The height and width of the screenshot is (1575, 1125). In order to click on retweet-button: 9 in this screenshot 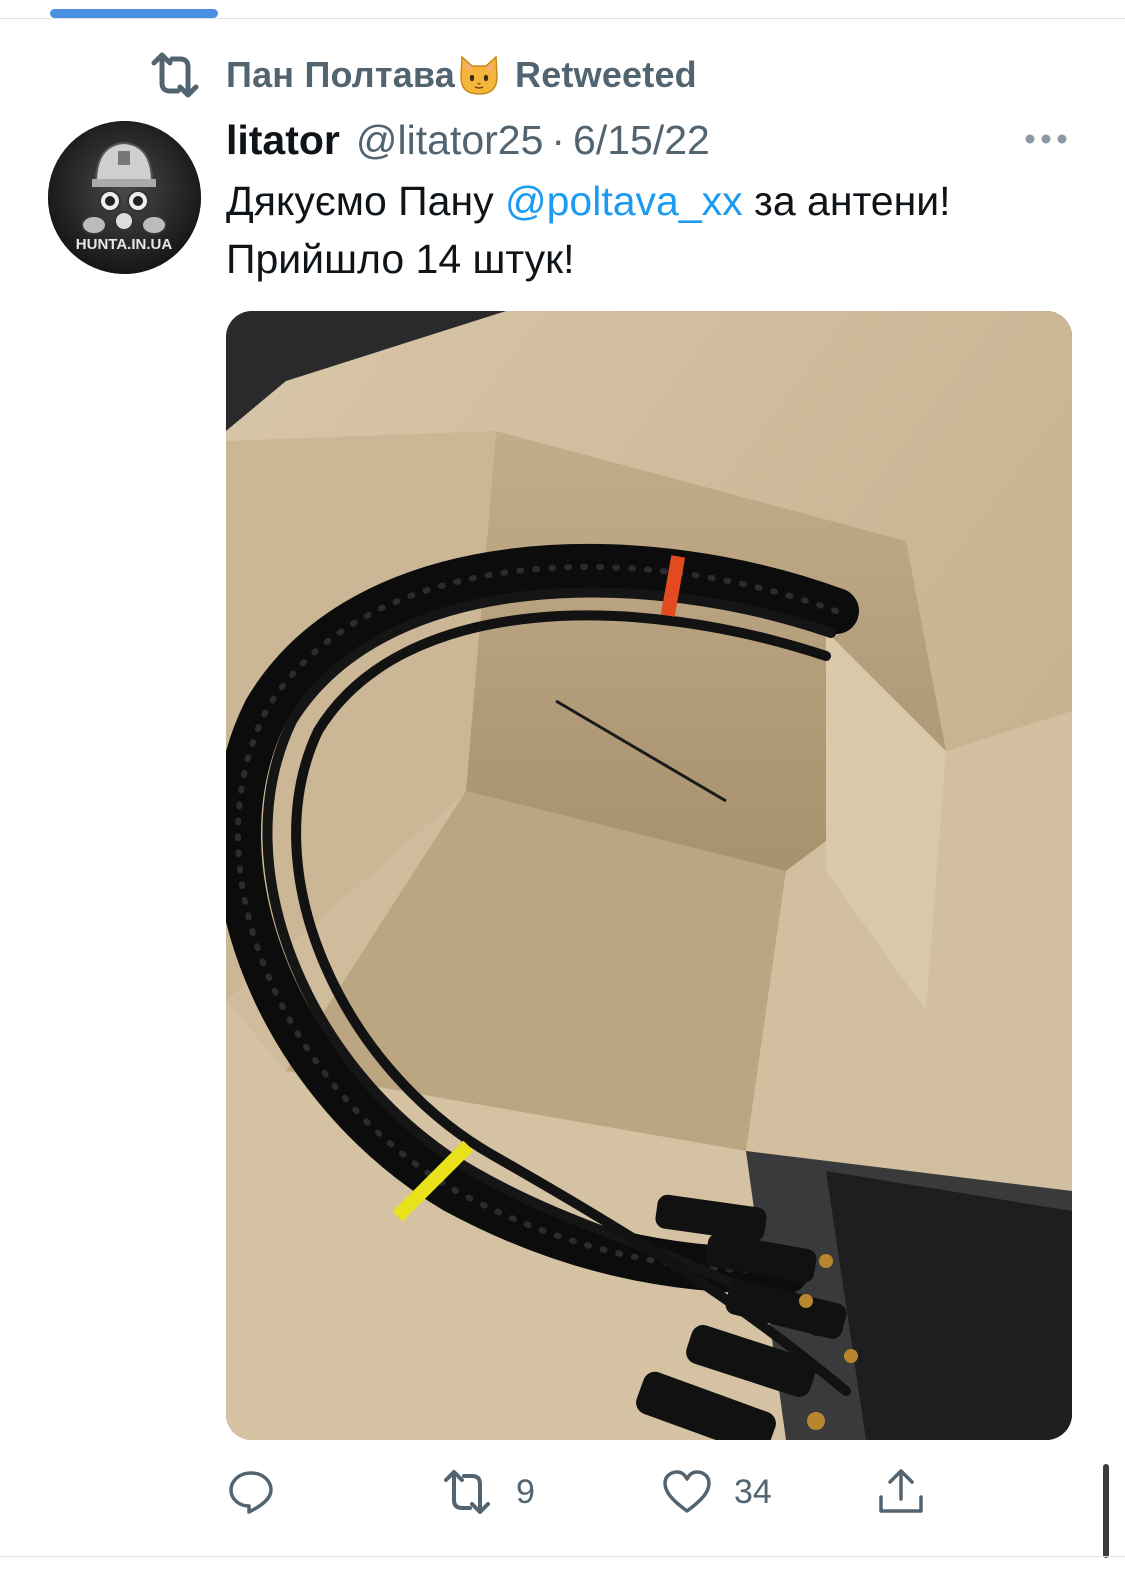, I will do `click(487, 1492)`.